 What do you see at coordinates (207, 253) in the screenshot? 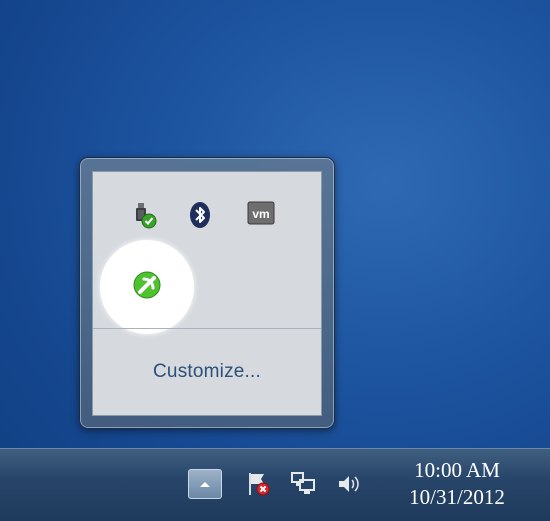
I see `overflow-icon-grid: vm` at bounding box center [207, 253].